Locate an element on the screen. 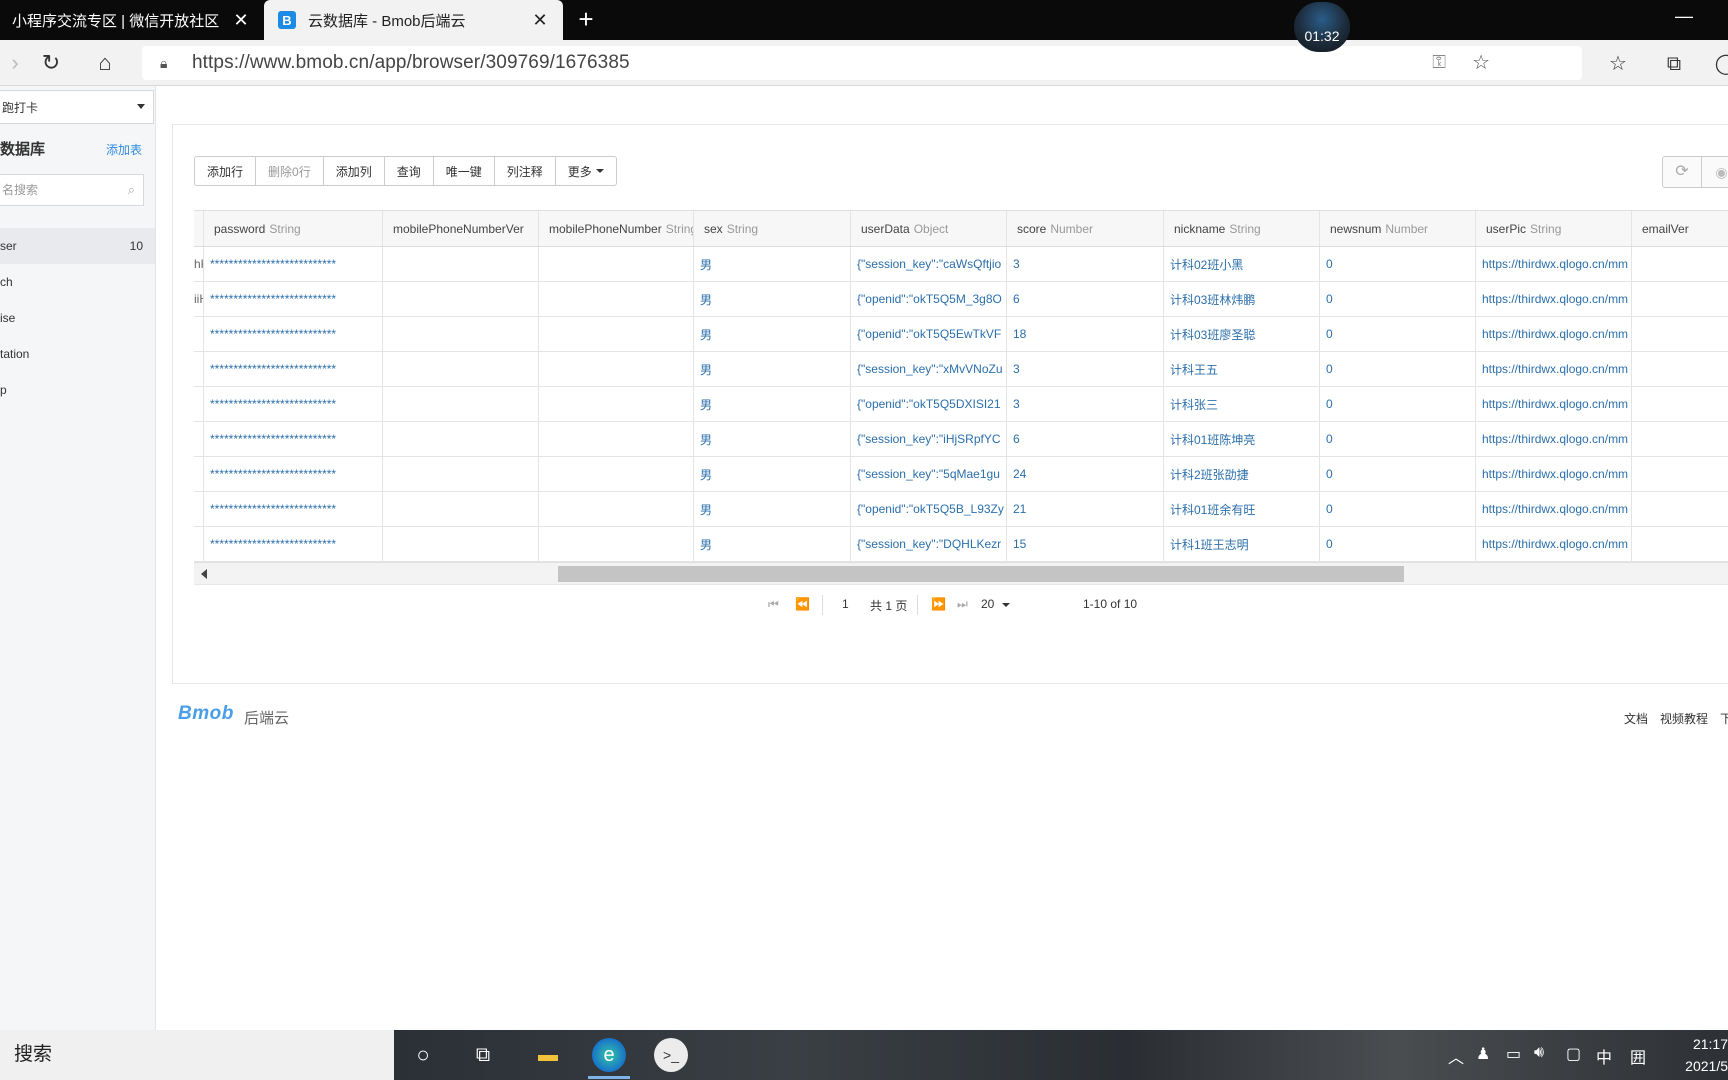 This screenshot has height=1080, width=1728. eye-icon: ◉ is located at coordinates (1714, 172).